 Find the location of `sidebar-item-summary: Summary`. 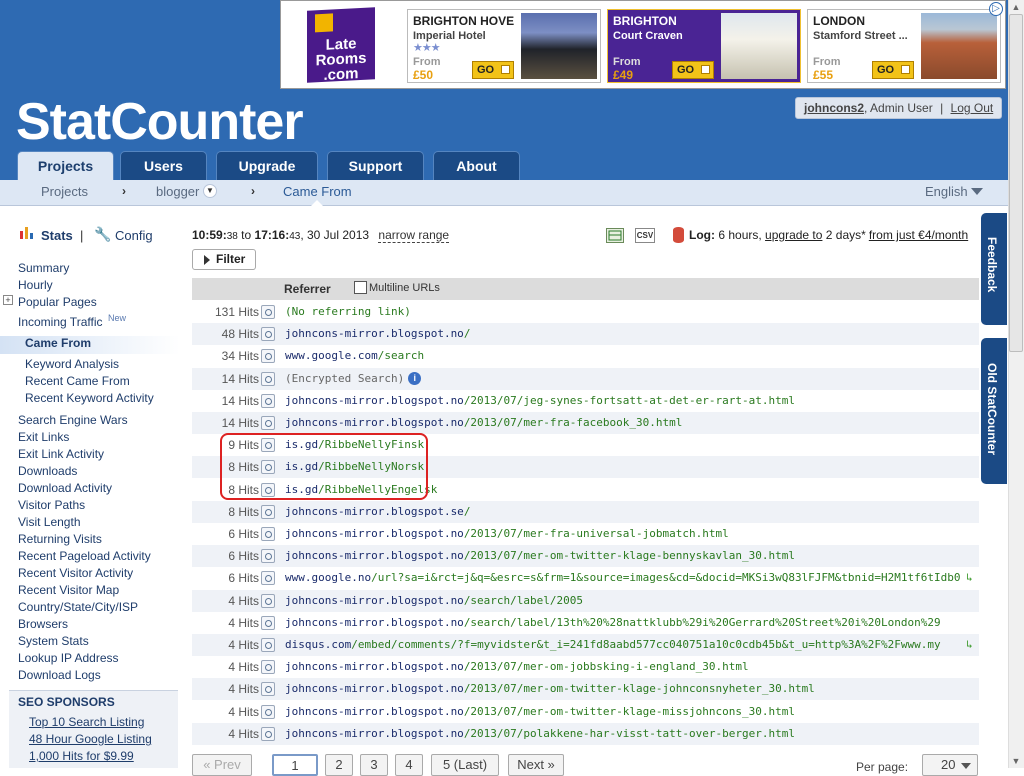

sidebar-item-summary: Summary is located at coordinates (43, 268).